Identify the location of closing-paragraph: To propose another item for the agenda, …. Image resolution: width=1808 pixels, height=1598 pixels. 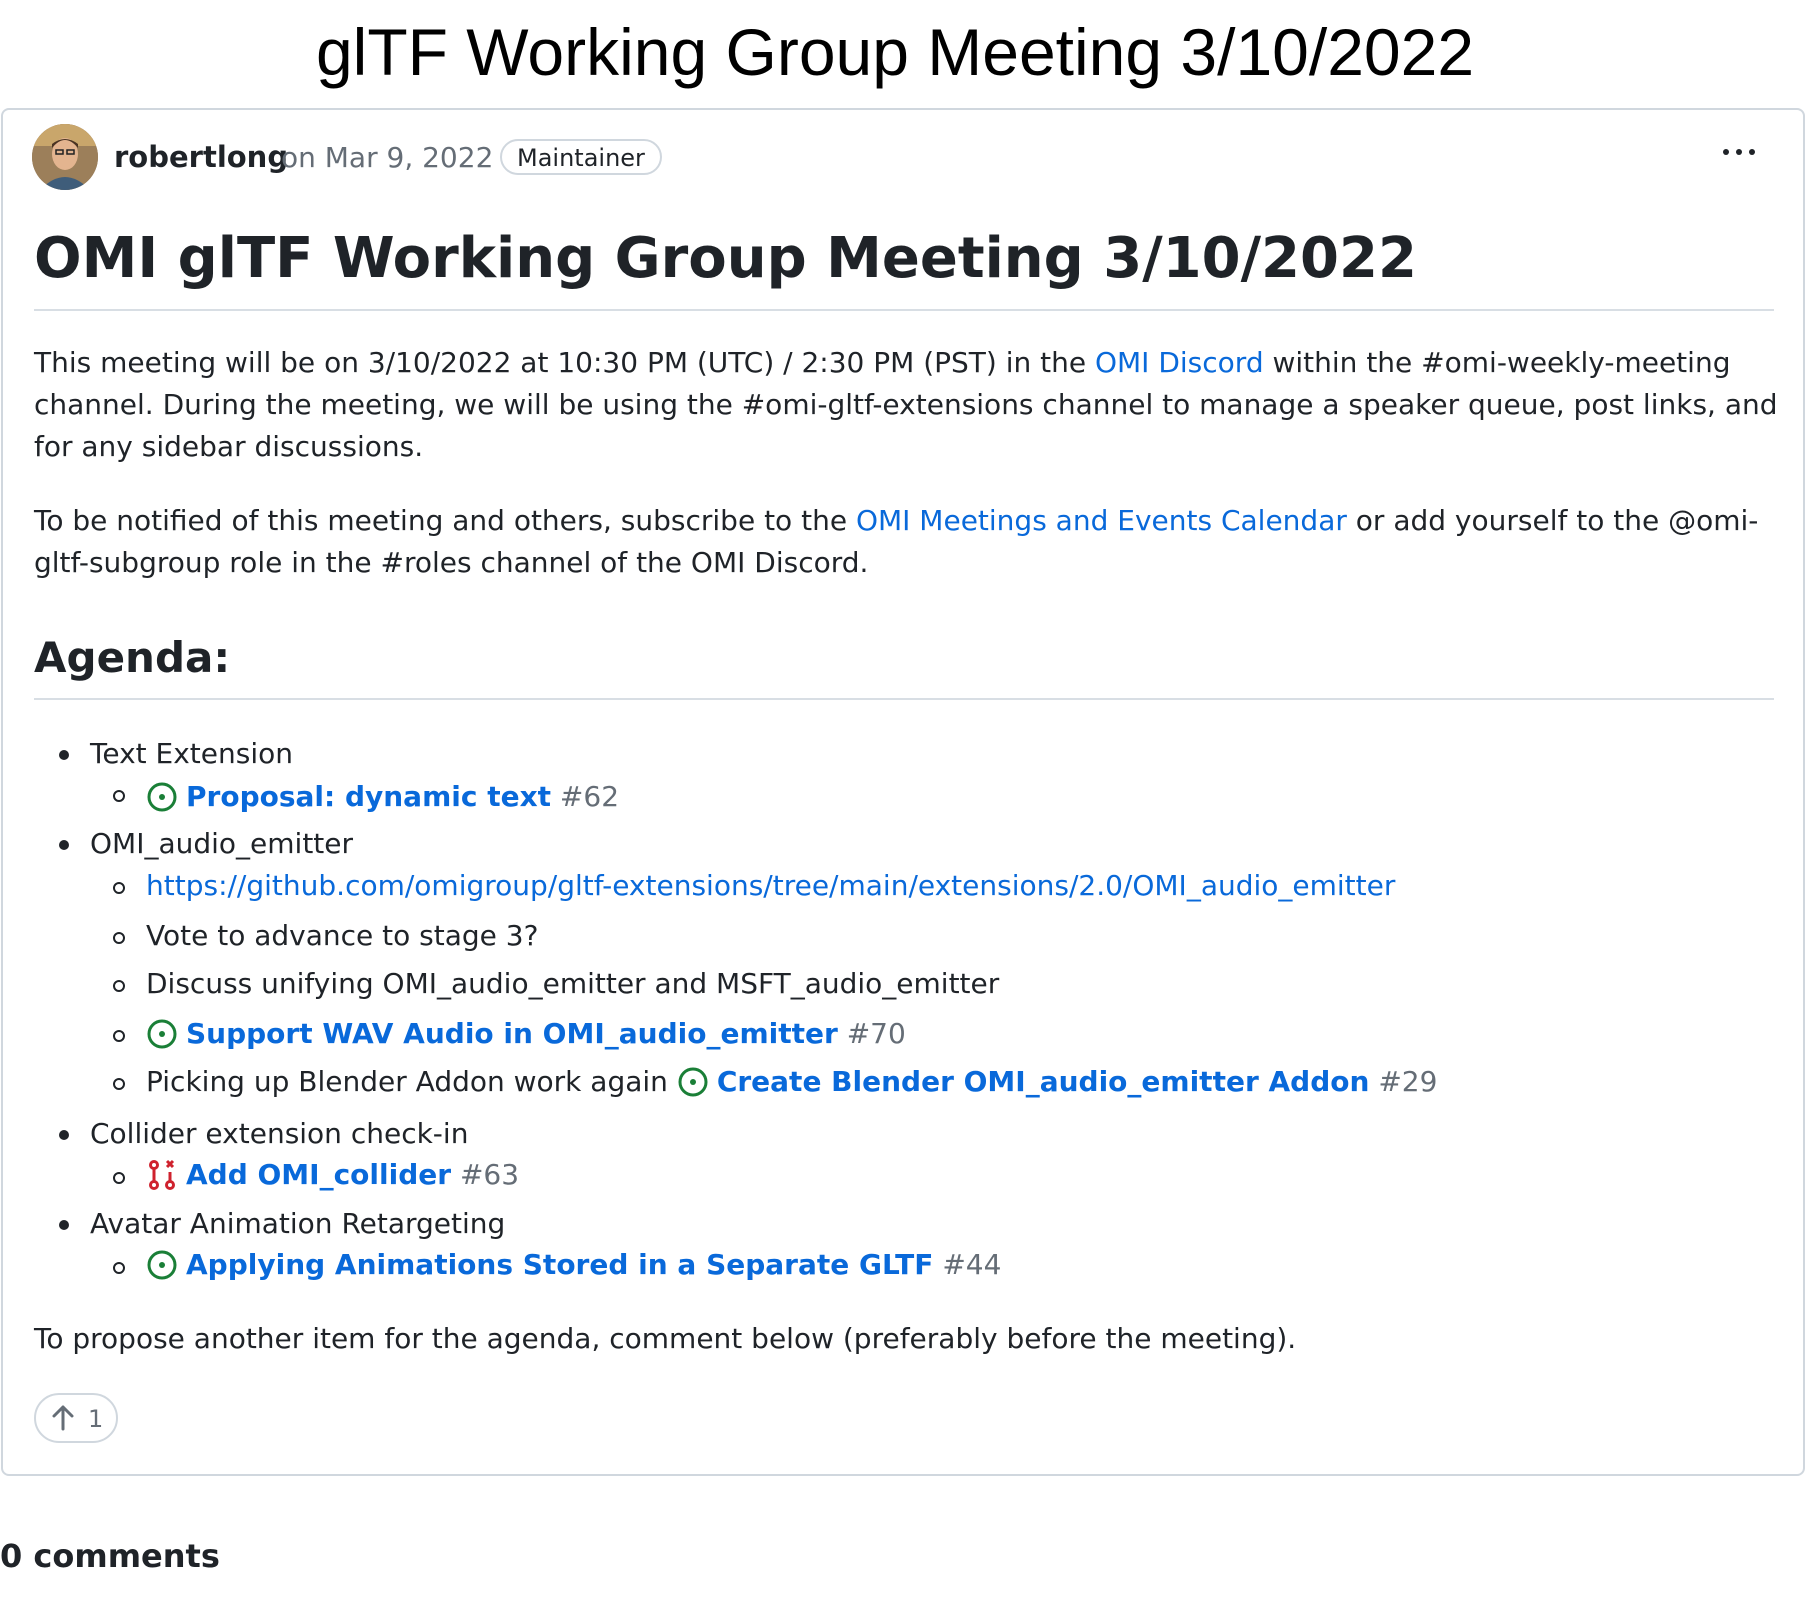
(665, 1338).